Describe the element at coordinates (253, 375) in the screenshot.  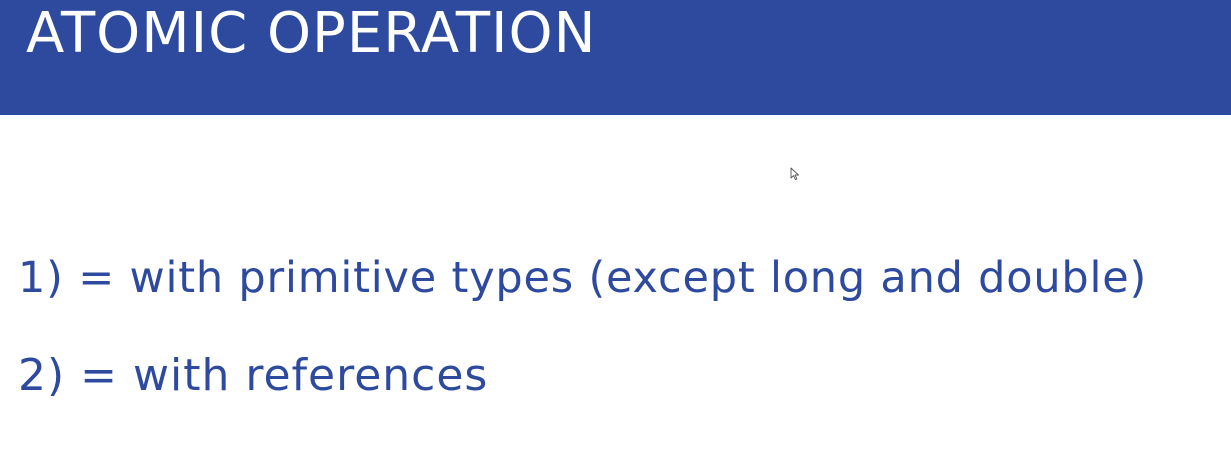
I see `list-item-references: 2) = with references` at that location.